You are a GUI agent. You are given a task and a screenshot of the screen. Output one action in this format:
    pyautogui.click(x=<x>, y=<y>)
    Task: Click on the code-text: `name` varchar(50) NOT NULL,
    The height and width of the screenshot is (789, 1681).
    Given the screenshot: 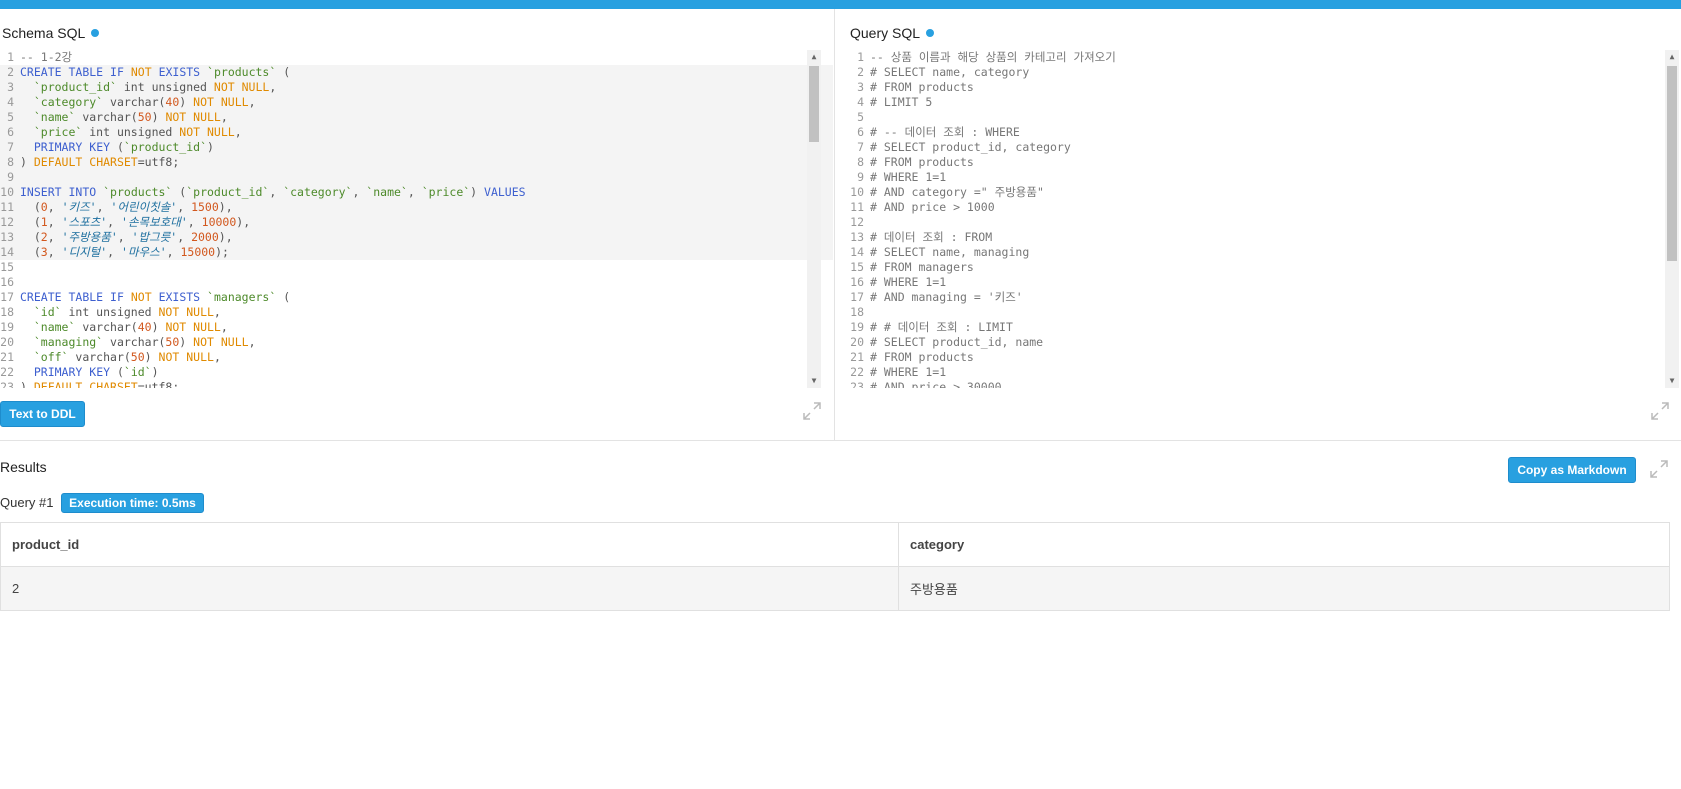 What is the action you would take?
    pyautogui.click(x=124, y=117)
    